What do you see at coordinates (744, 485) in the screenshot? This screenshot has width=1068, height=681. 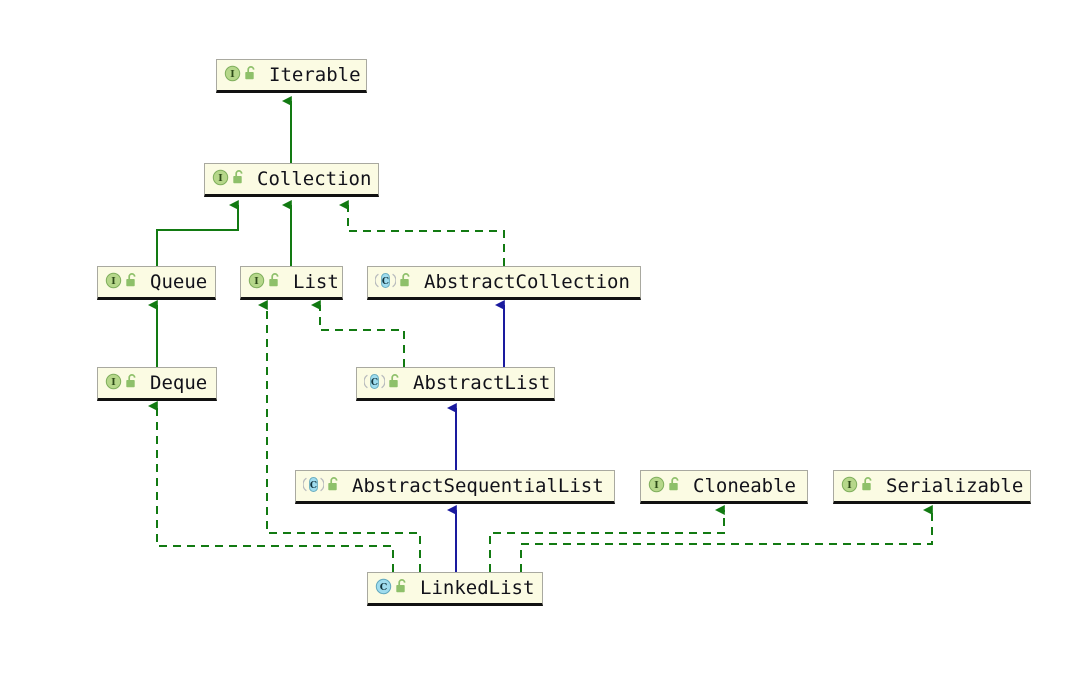 I see `uml-node-label-cloneable: Cloneable` at bounding box center [744, 485].